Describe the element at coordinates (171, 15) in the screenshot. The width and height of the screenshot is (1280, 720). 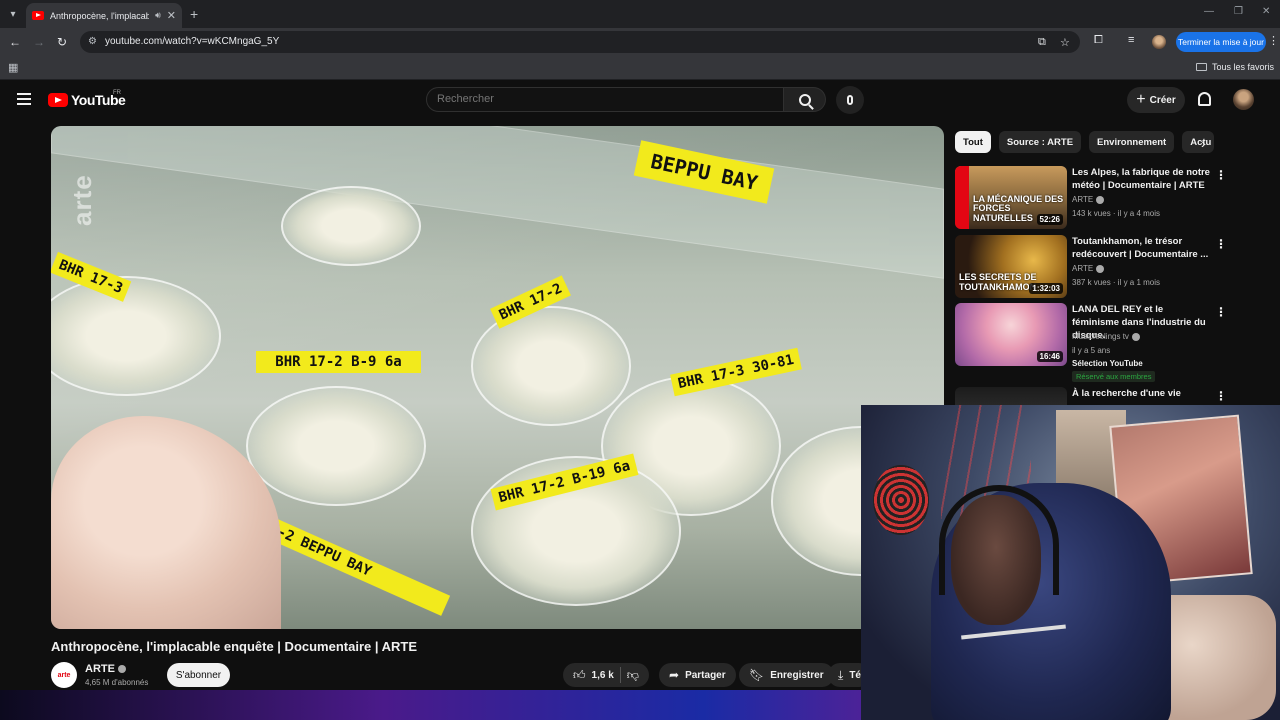
I see `close-tab-icon: ✕` at that location.